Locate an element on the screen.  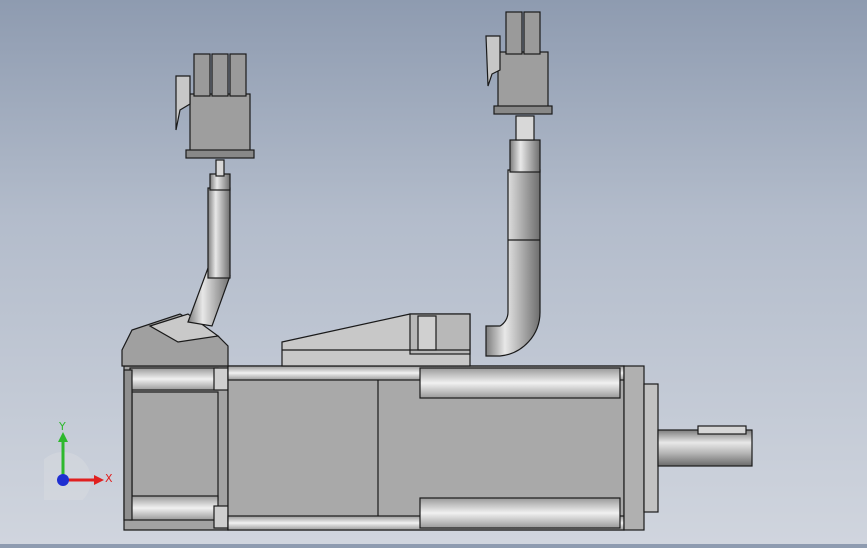
encoder-cable is located at coordinates (215, 190).